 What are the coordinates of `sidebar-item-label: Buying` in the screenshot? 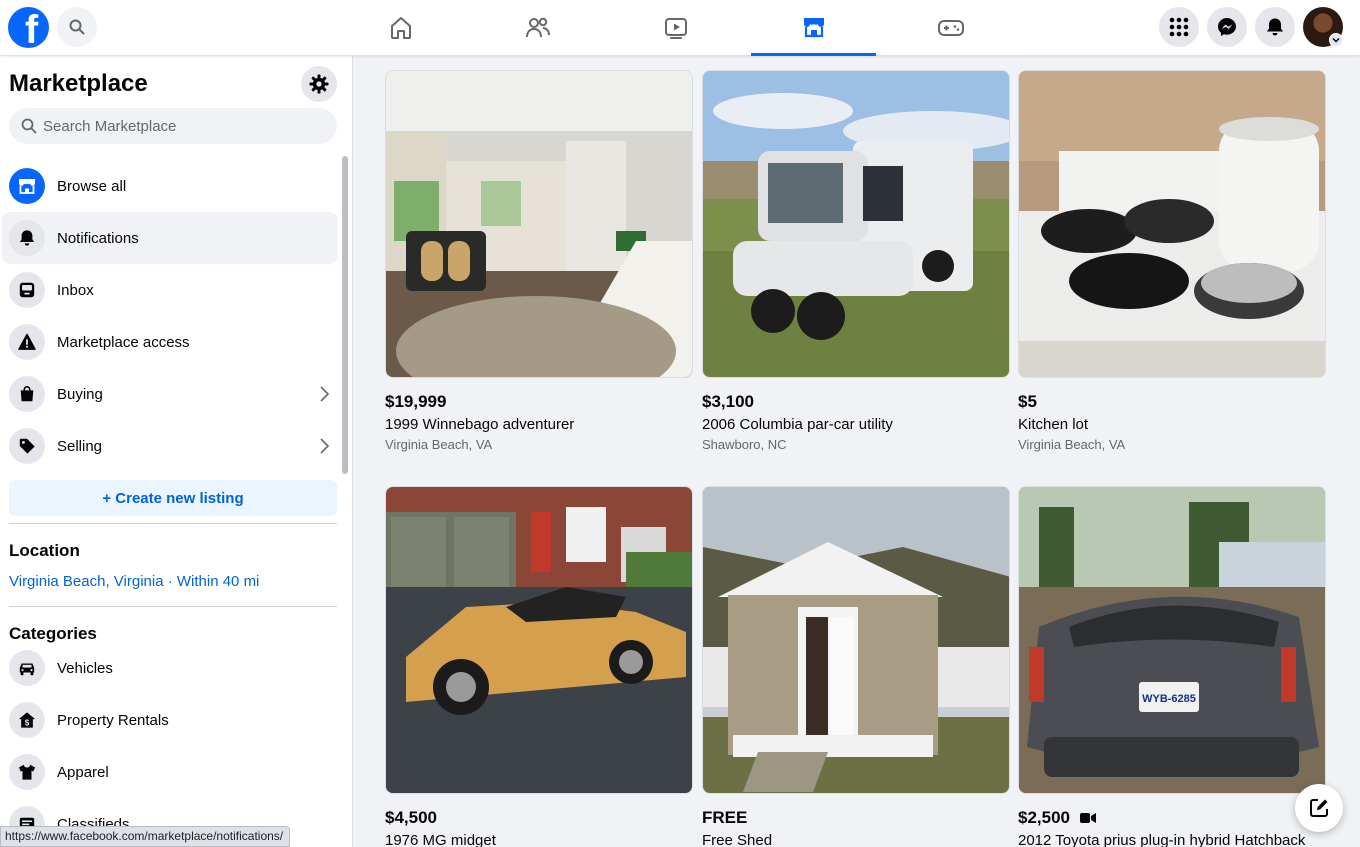 It's located at (80, 394).